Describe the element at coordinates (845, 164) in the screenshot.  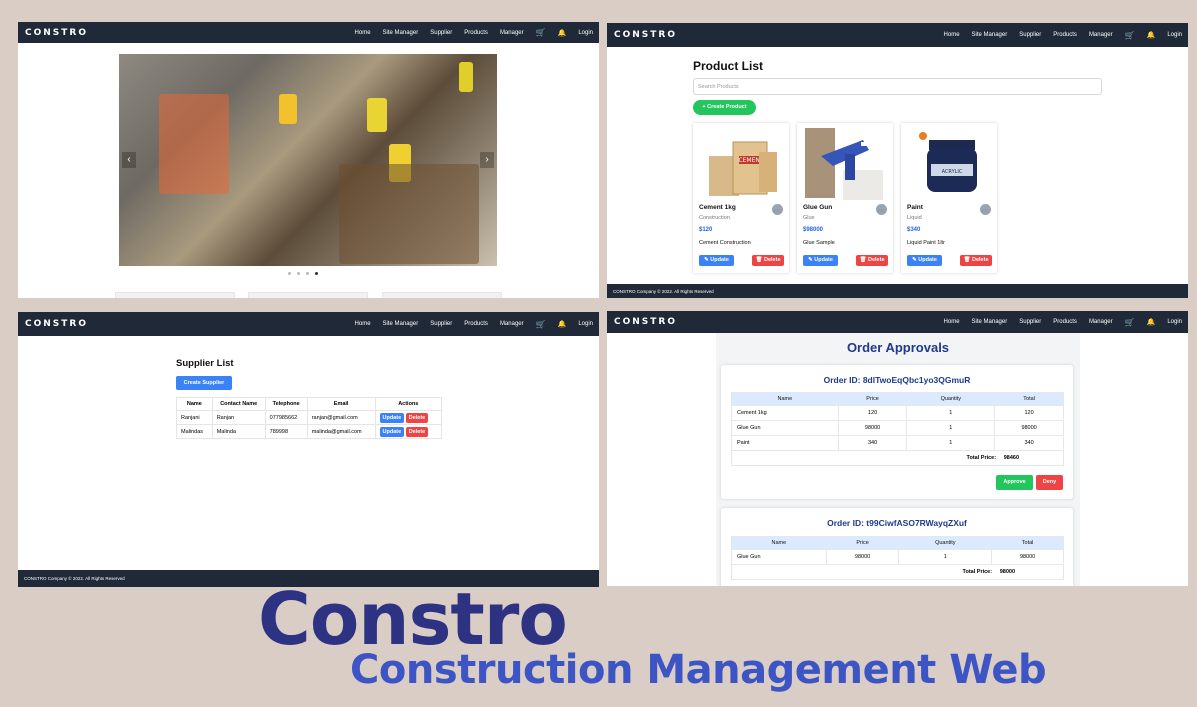
I see `product-image` at that location.